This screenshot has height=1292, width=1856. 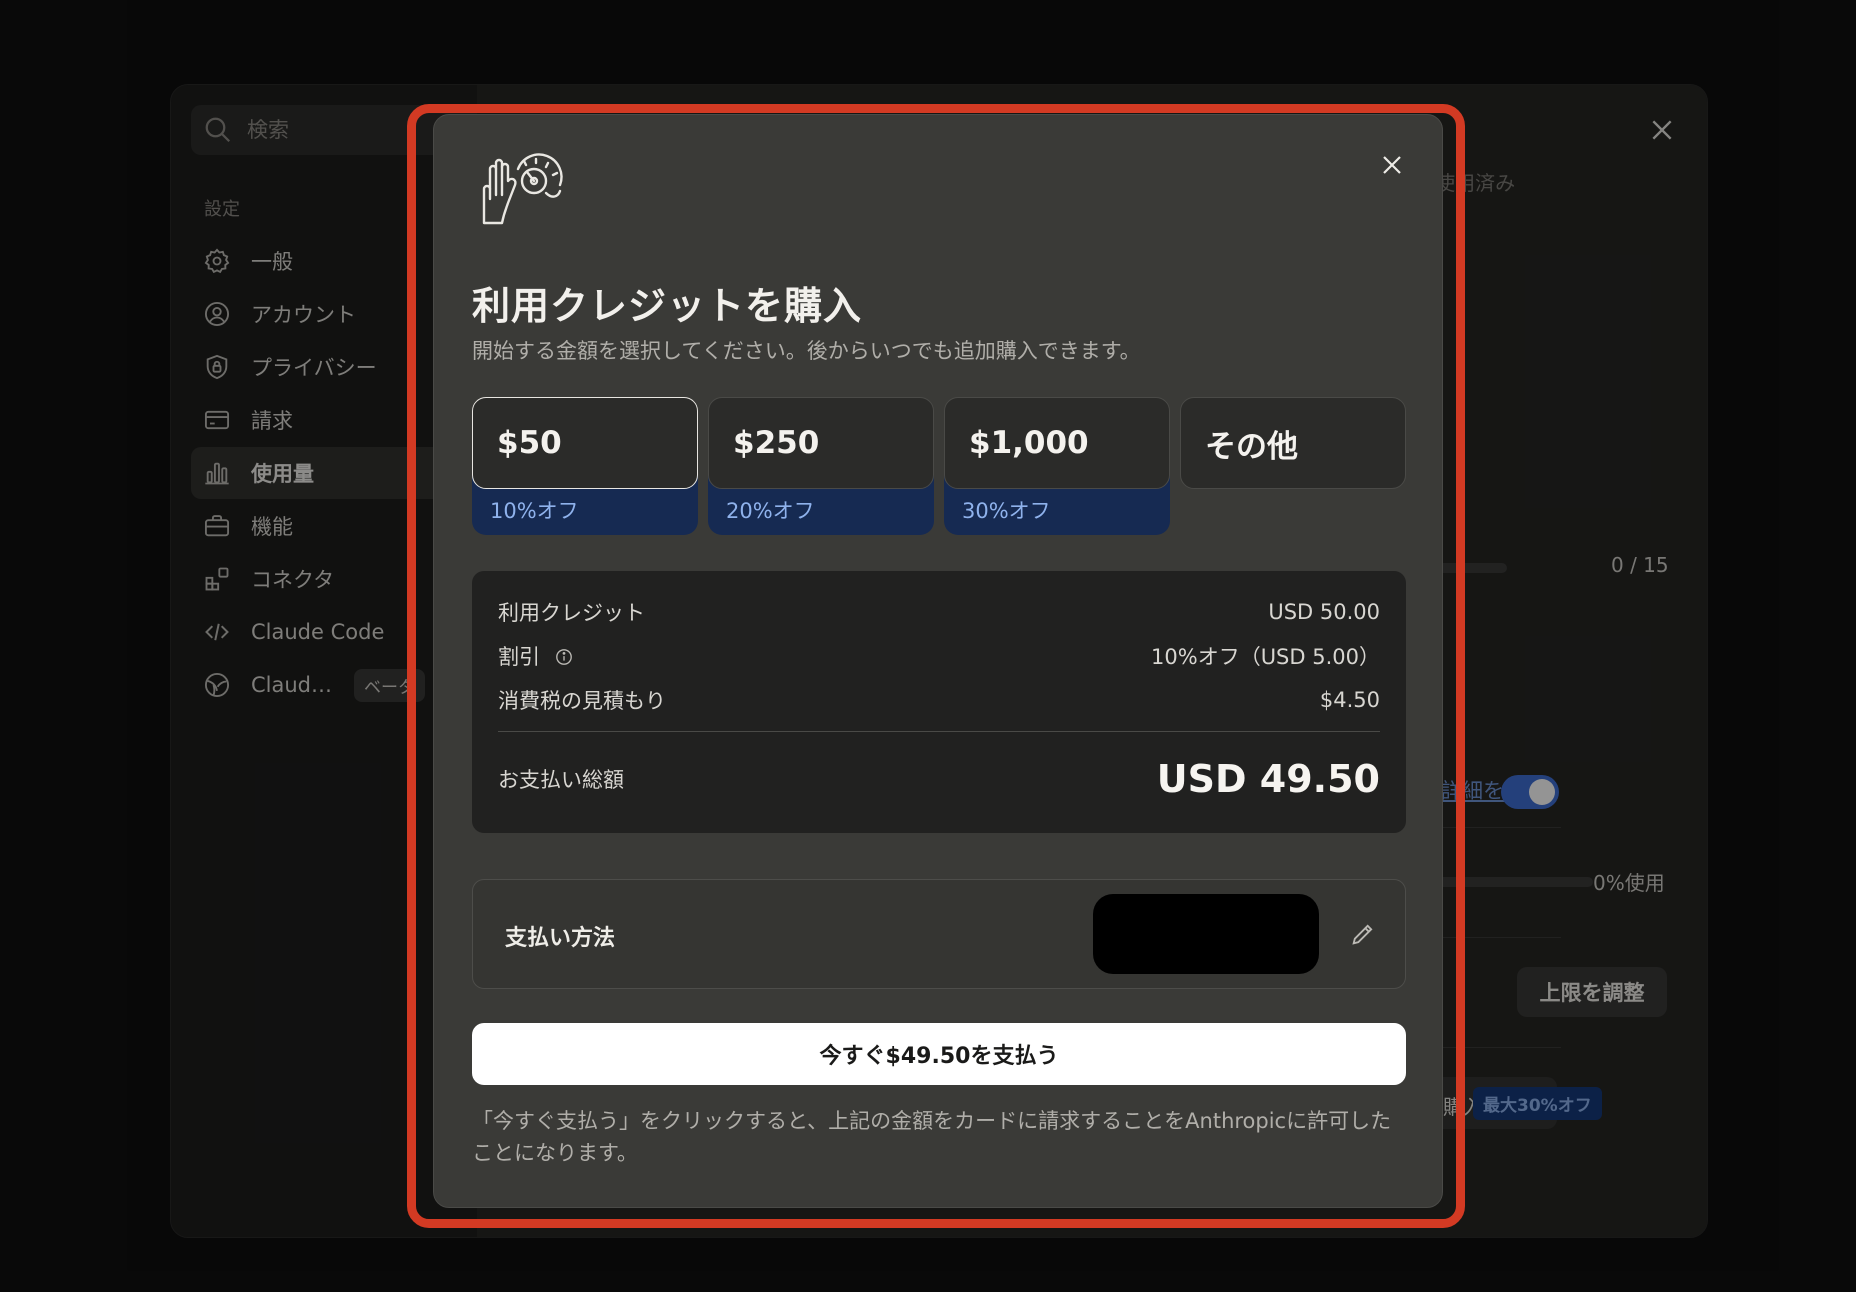 What do you see at coordinates (1206, 934) in the screenshot?
I see `redacted-card-info` at bounding box center [1206, 934].